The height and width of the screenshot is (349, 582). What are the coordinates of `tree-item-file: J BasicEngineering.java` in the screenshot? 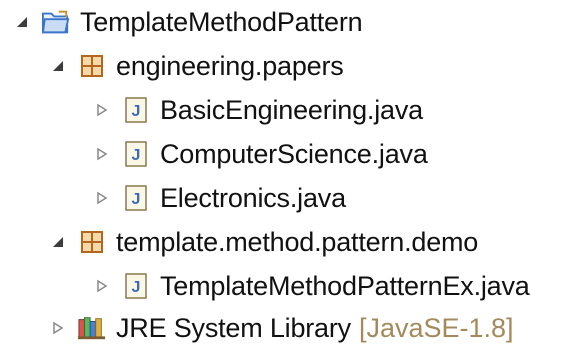 It's located at (257, 110).